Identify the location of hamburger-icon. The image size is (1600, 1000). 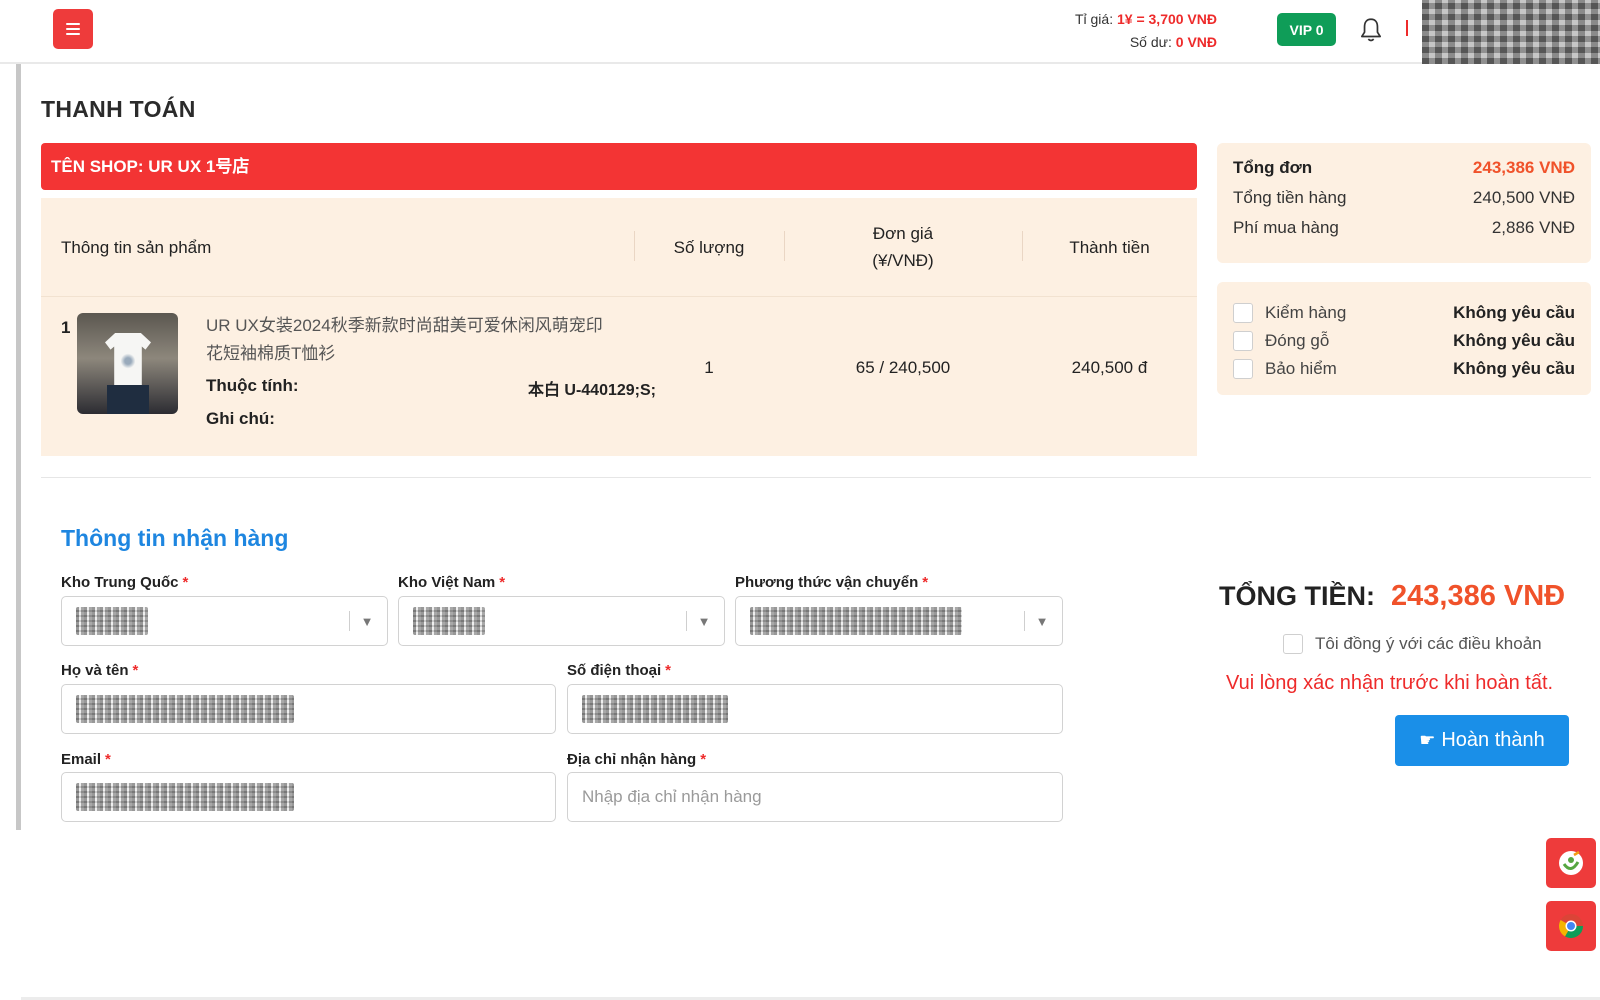
(73, 29).